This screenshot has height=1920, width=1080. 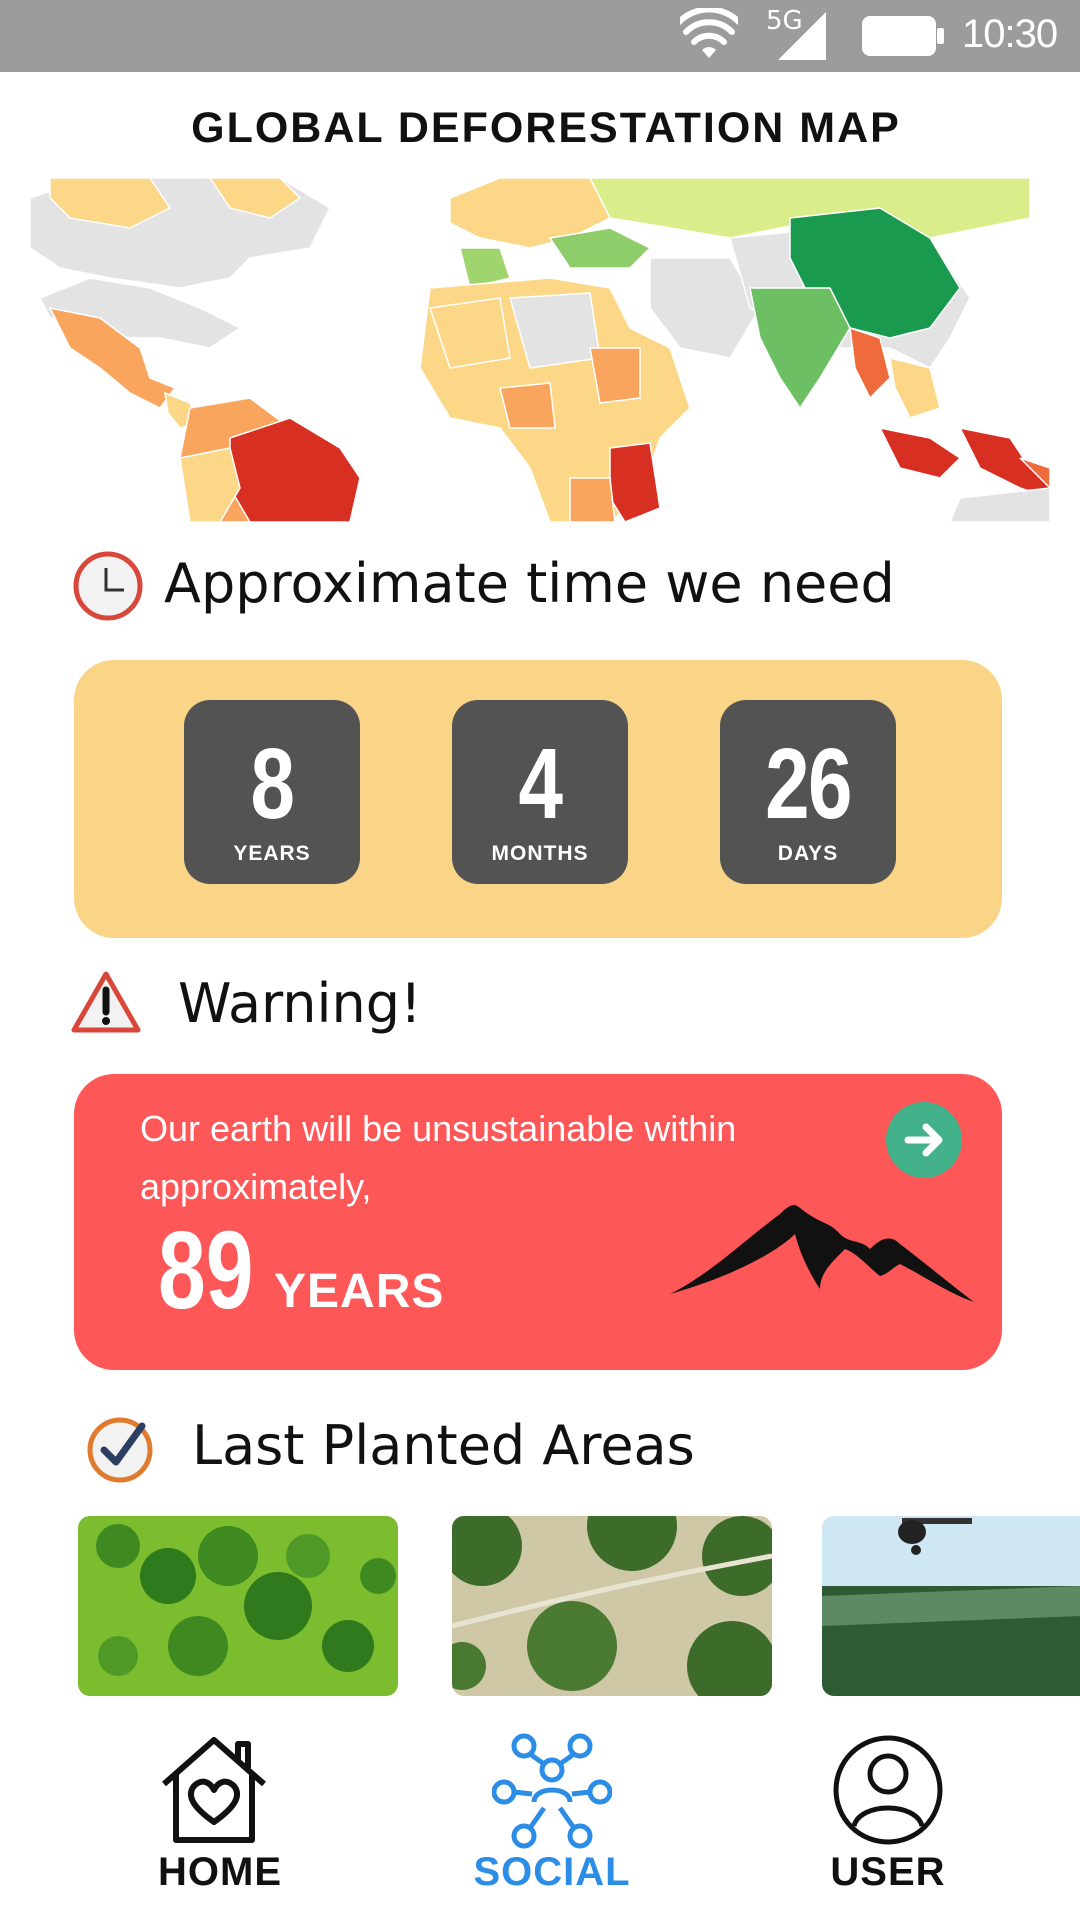 I want to click on nav-user-label: USER, so click(x=888, y=1872).